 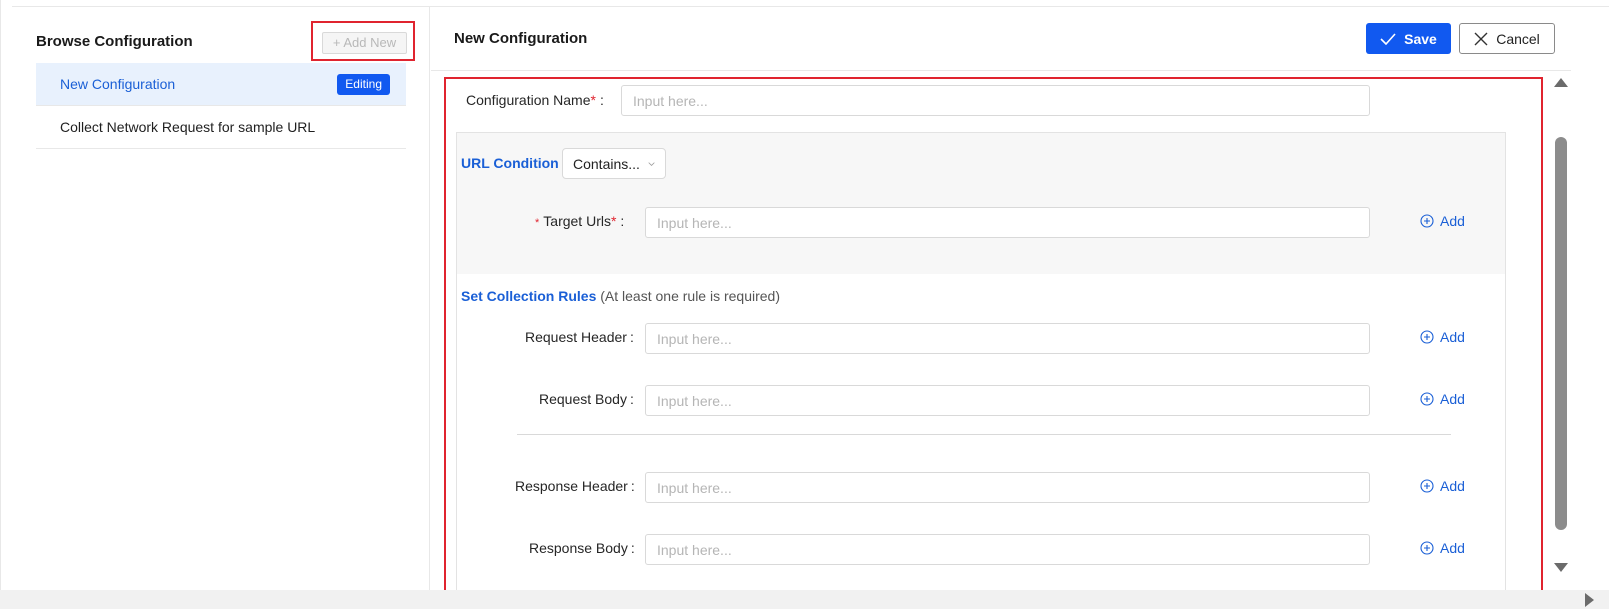 I want to click on save-button: Save, so click(x=1408, y=38).